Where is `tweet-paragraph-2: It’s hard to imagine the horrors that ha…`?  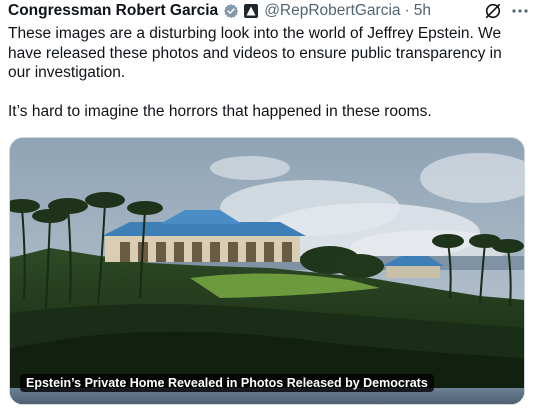 tweet-paragraph-2: It’s hard to imagine the horrors that ha… is located at coordinates (220, 111).